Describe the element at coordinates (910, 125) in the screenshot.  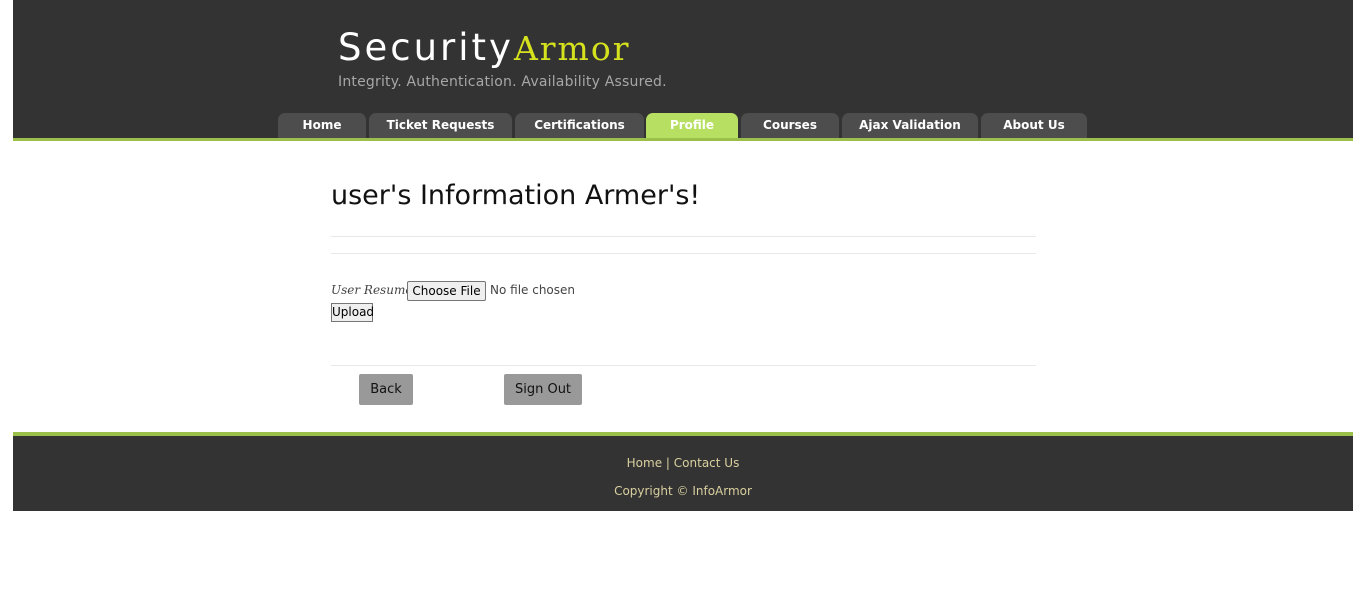
I see `tab-ajax-validation: Ajax Validation` at that location.